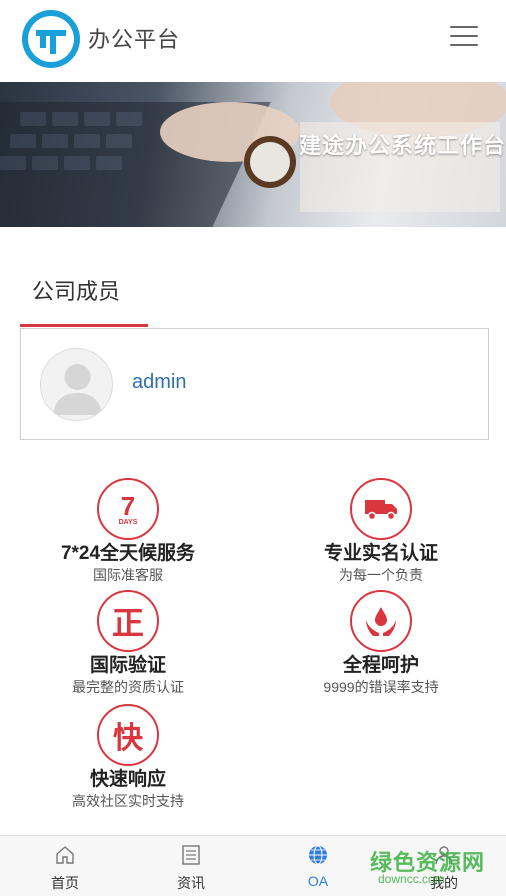  I want to click on zheng-icon: 正, so click(128, 621).